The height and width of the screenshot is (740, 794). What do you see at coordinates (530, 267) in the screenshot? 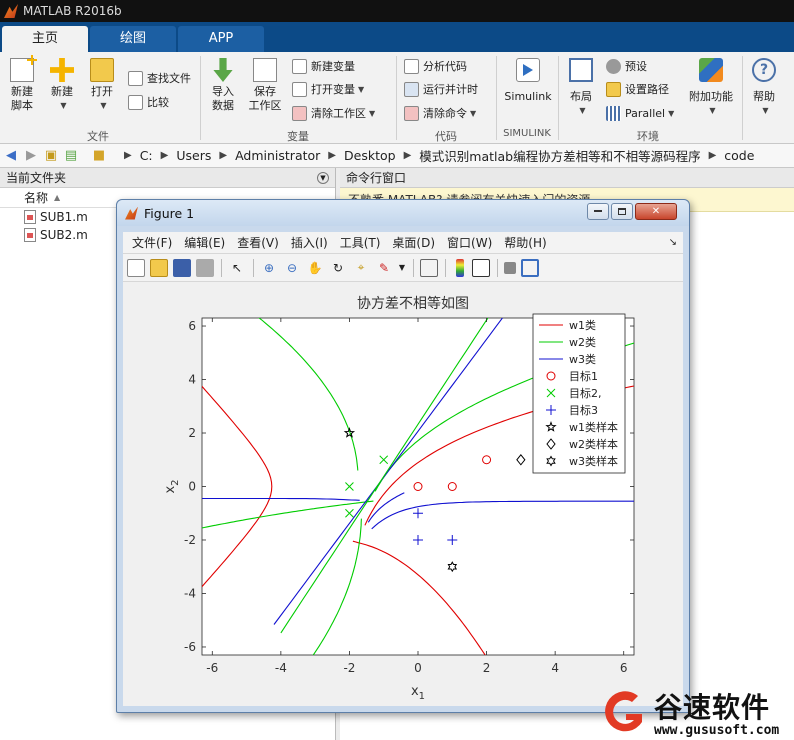
I see `show-plot-tools-icon` at bounding box center [530, 267].